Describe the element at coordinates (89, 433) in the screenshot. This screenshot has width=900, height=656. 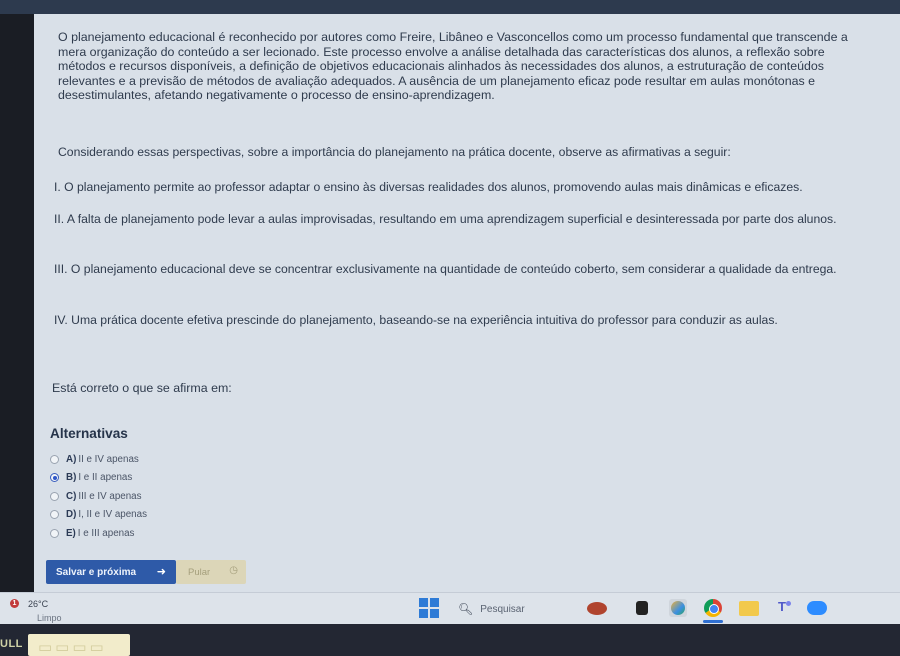
I see `alternatives-title: Alternativas` at that location.